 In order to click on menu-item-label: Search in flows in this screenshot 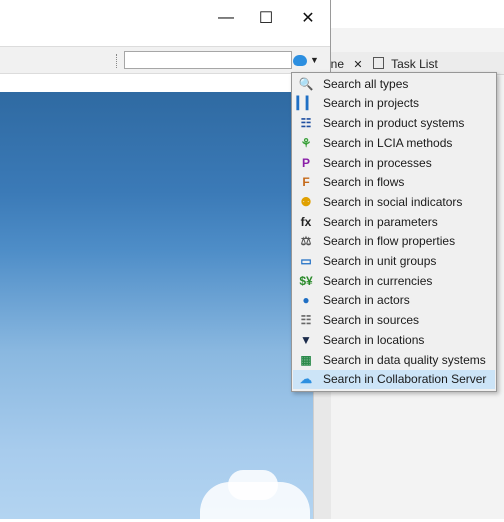, I will do `click(364, 182)`.